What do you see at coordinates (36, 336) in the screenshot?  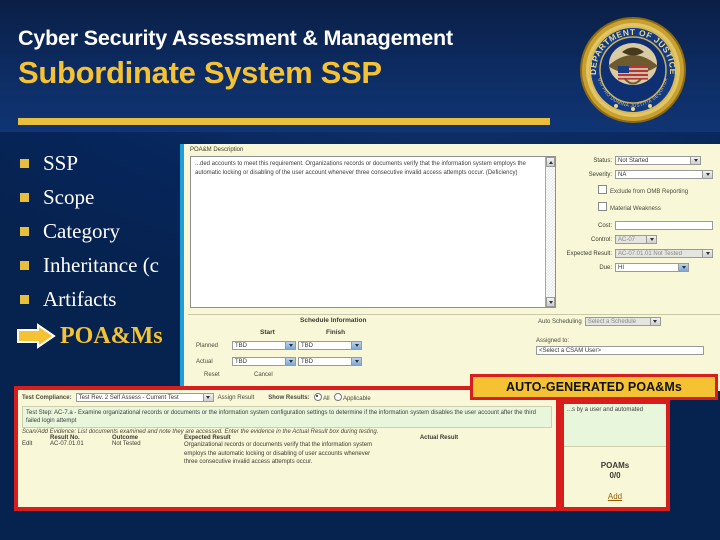 I see `arrow-bullet-icon` at bounding box center [36, 336].